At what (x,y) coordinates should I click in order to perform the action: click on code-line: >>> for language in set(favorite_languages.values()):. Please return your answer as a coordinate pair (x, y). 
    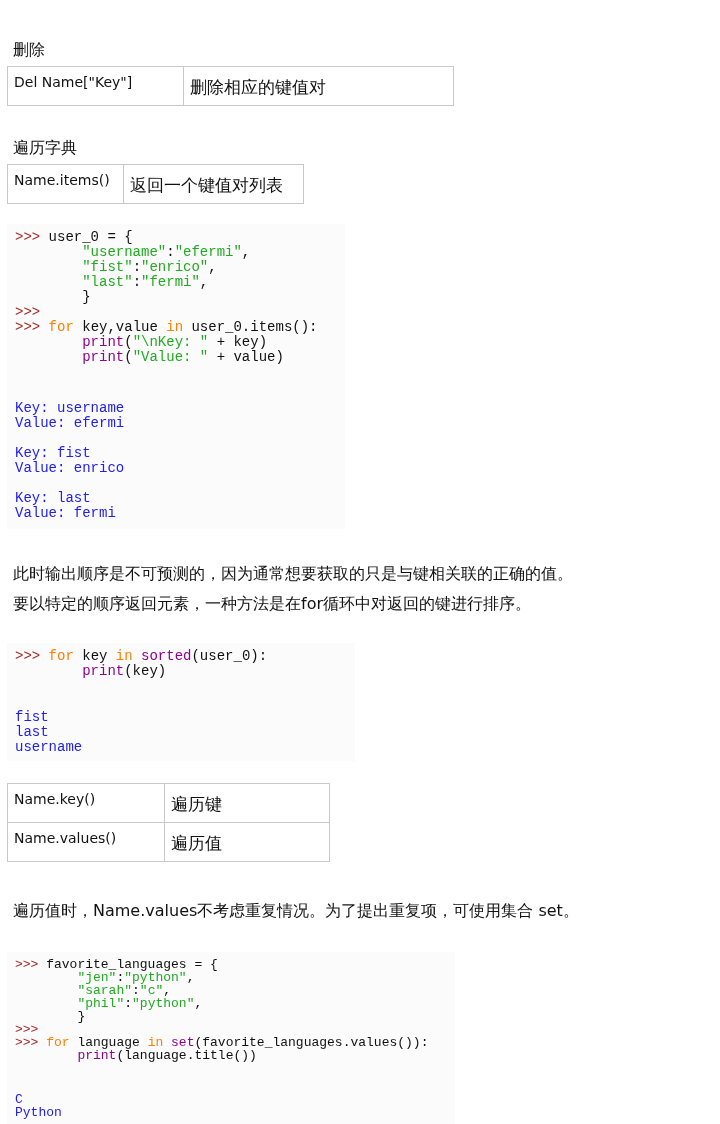
    Looking at the image, I should click on (222, 1042).